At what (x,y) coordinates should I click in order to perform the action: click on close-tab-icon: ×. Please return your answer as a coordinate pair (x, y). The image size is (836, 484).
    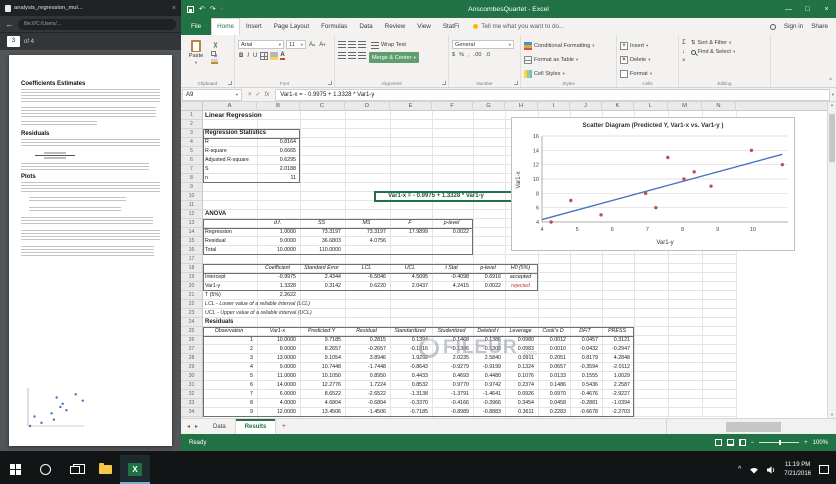
    Looking at the image, I should click on (174, 8).